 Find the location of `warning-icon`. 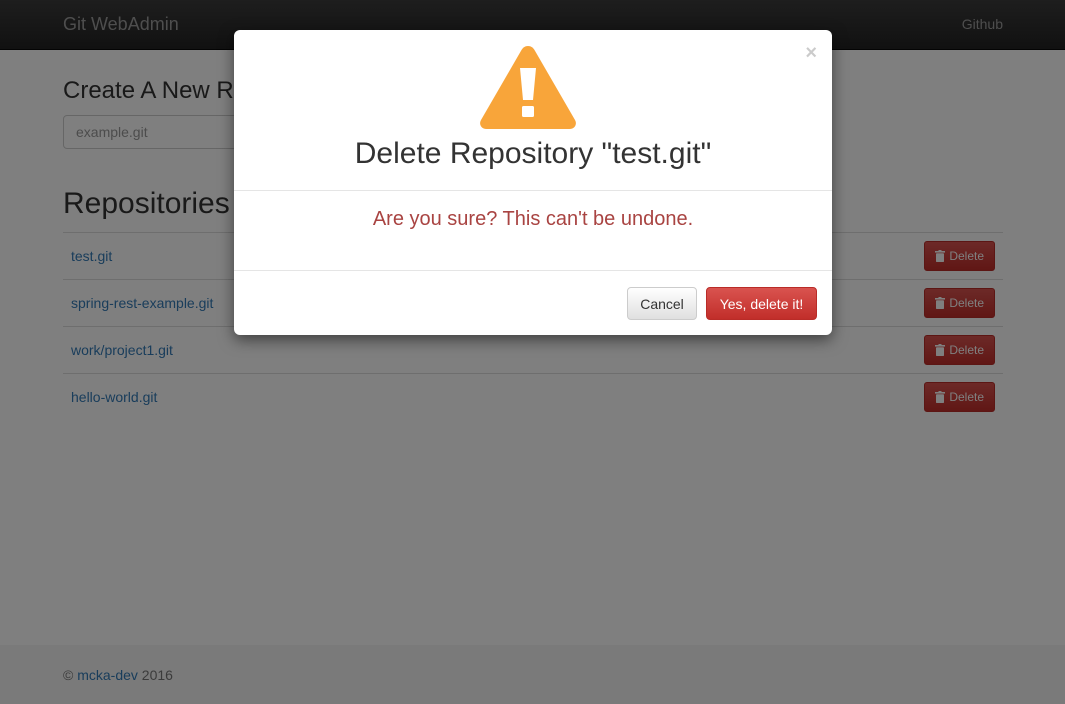

warning-icon is located at coordinates (528, 87).